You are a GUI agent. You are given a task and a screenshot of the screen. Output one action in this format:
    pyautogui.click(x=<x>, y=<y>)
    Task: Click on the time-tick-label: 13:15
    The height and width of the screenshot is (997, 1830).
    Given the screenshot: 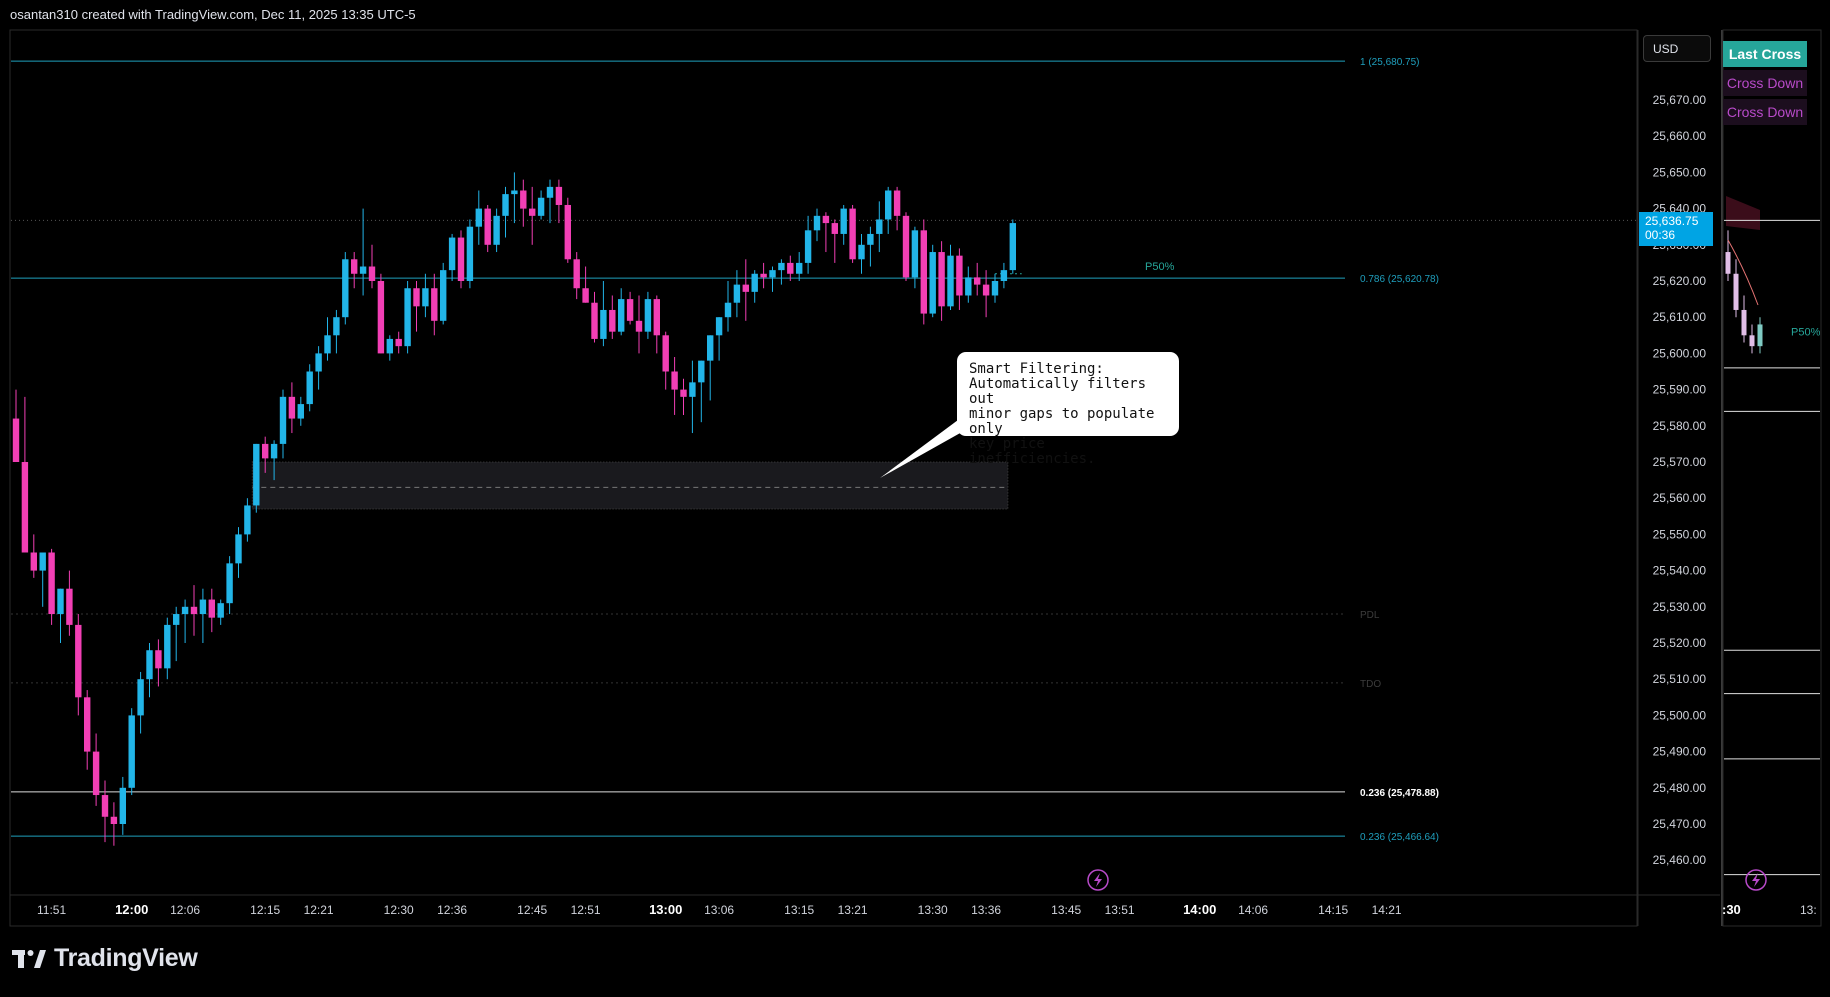 What is the action you would take?
    pyautogui.click(x=799, y=910)
    